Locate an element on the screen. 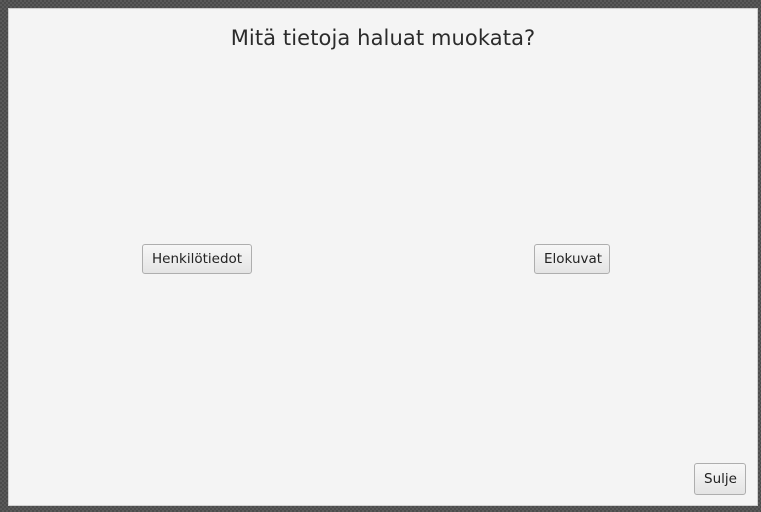 This screenshot has width=761, height=512. close-button: Sulje is located at coordinates (720, 479).